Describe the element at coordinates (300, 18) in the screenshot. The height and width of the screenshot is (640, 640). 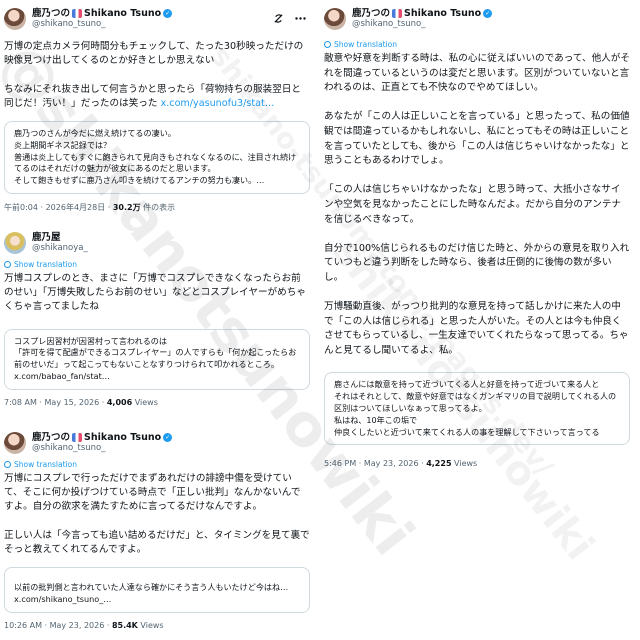
I see `more-options-icon` at that location.